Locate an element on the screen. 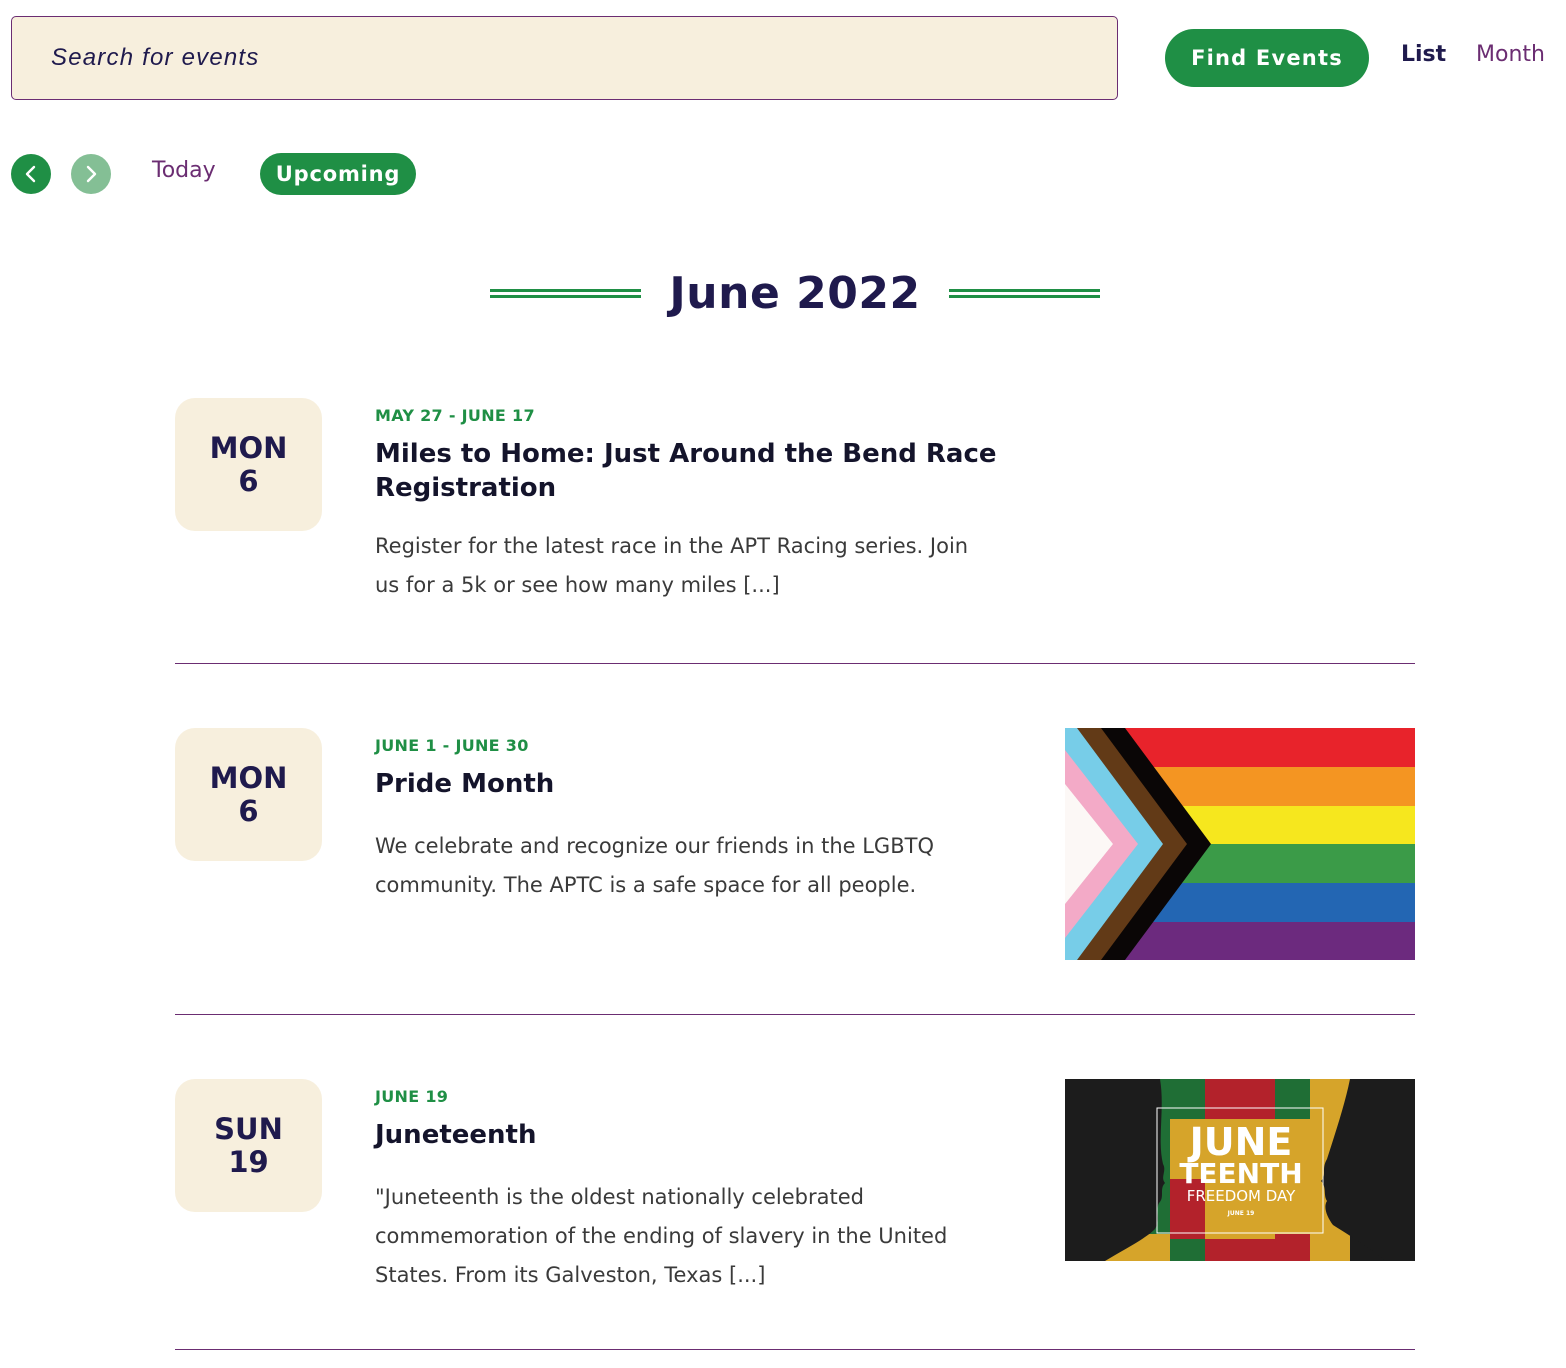  previous-button is located at coordinates (31, 174).